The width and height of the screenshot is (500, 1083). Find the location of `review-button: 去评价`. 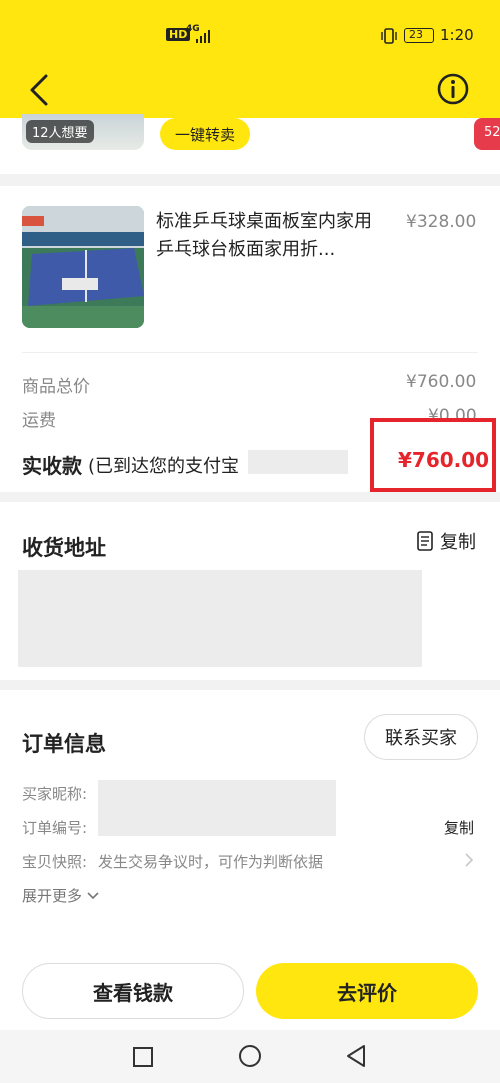

review-button: 去评价 is located at coordinates (367, 991).